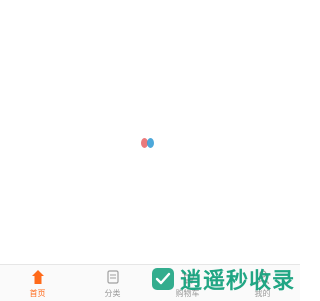 This screenshot has height=301, width=320. I want to click on tab-category-label: 分类, so click(112, 293).